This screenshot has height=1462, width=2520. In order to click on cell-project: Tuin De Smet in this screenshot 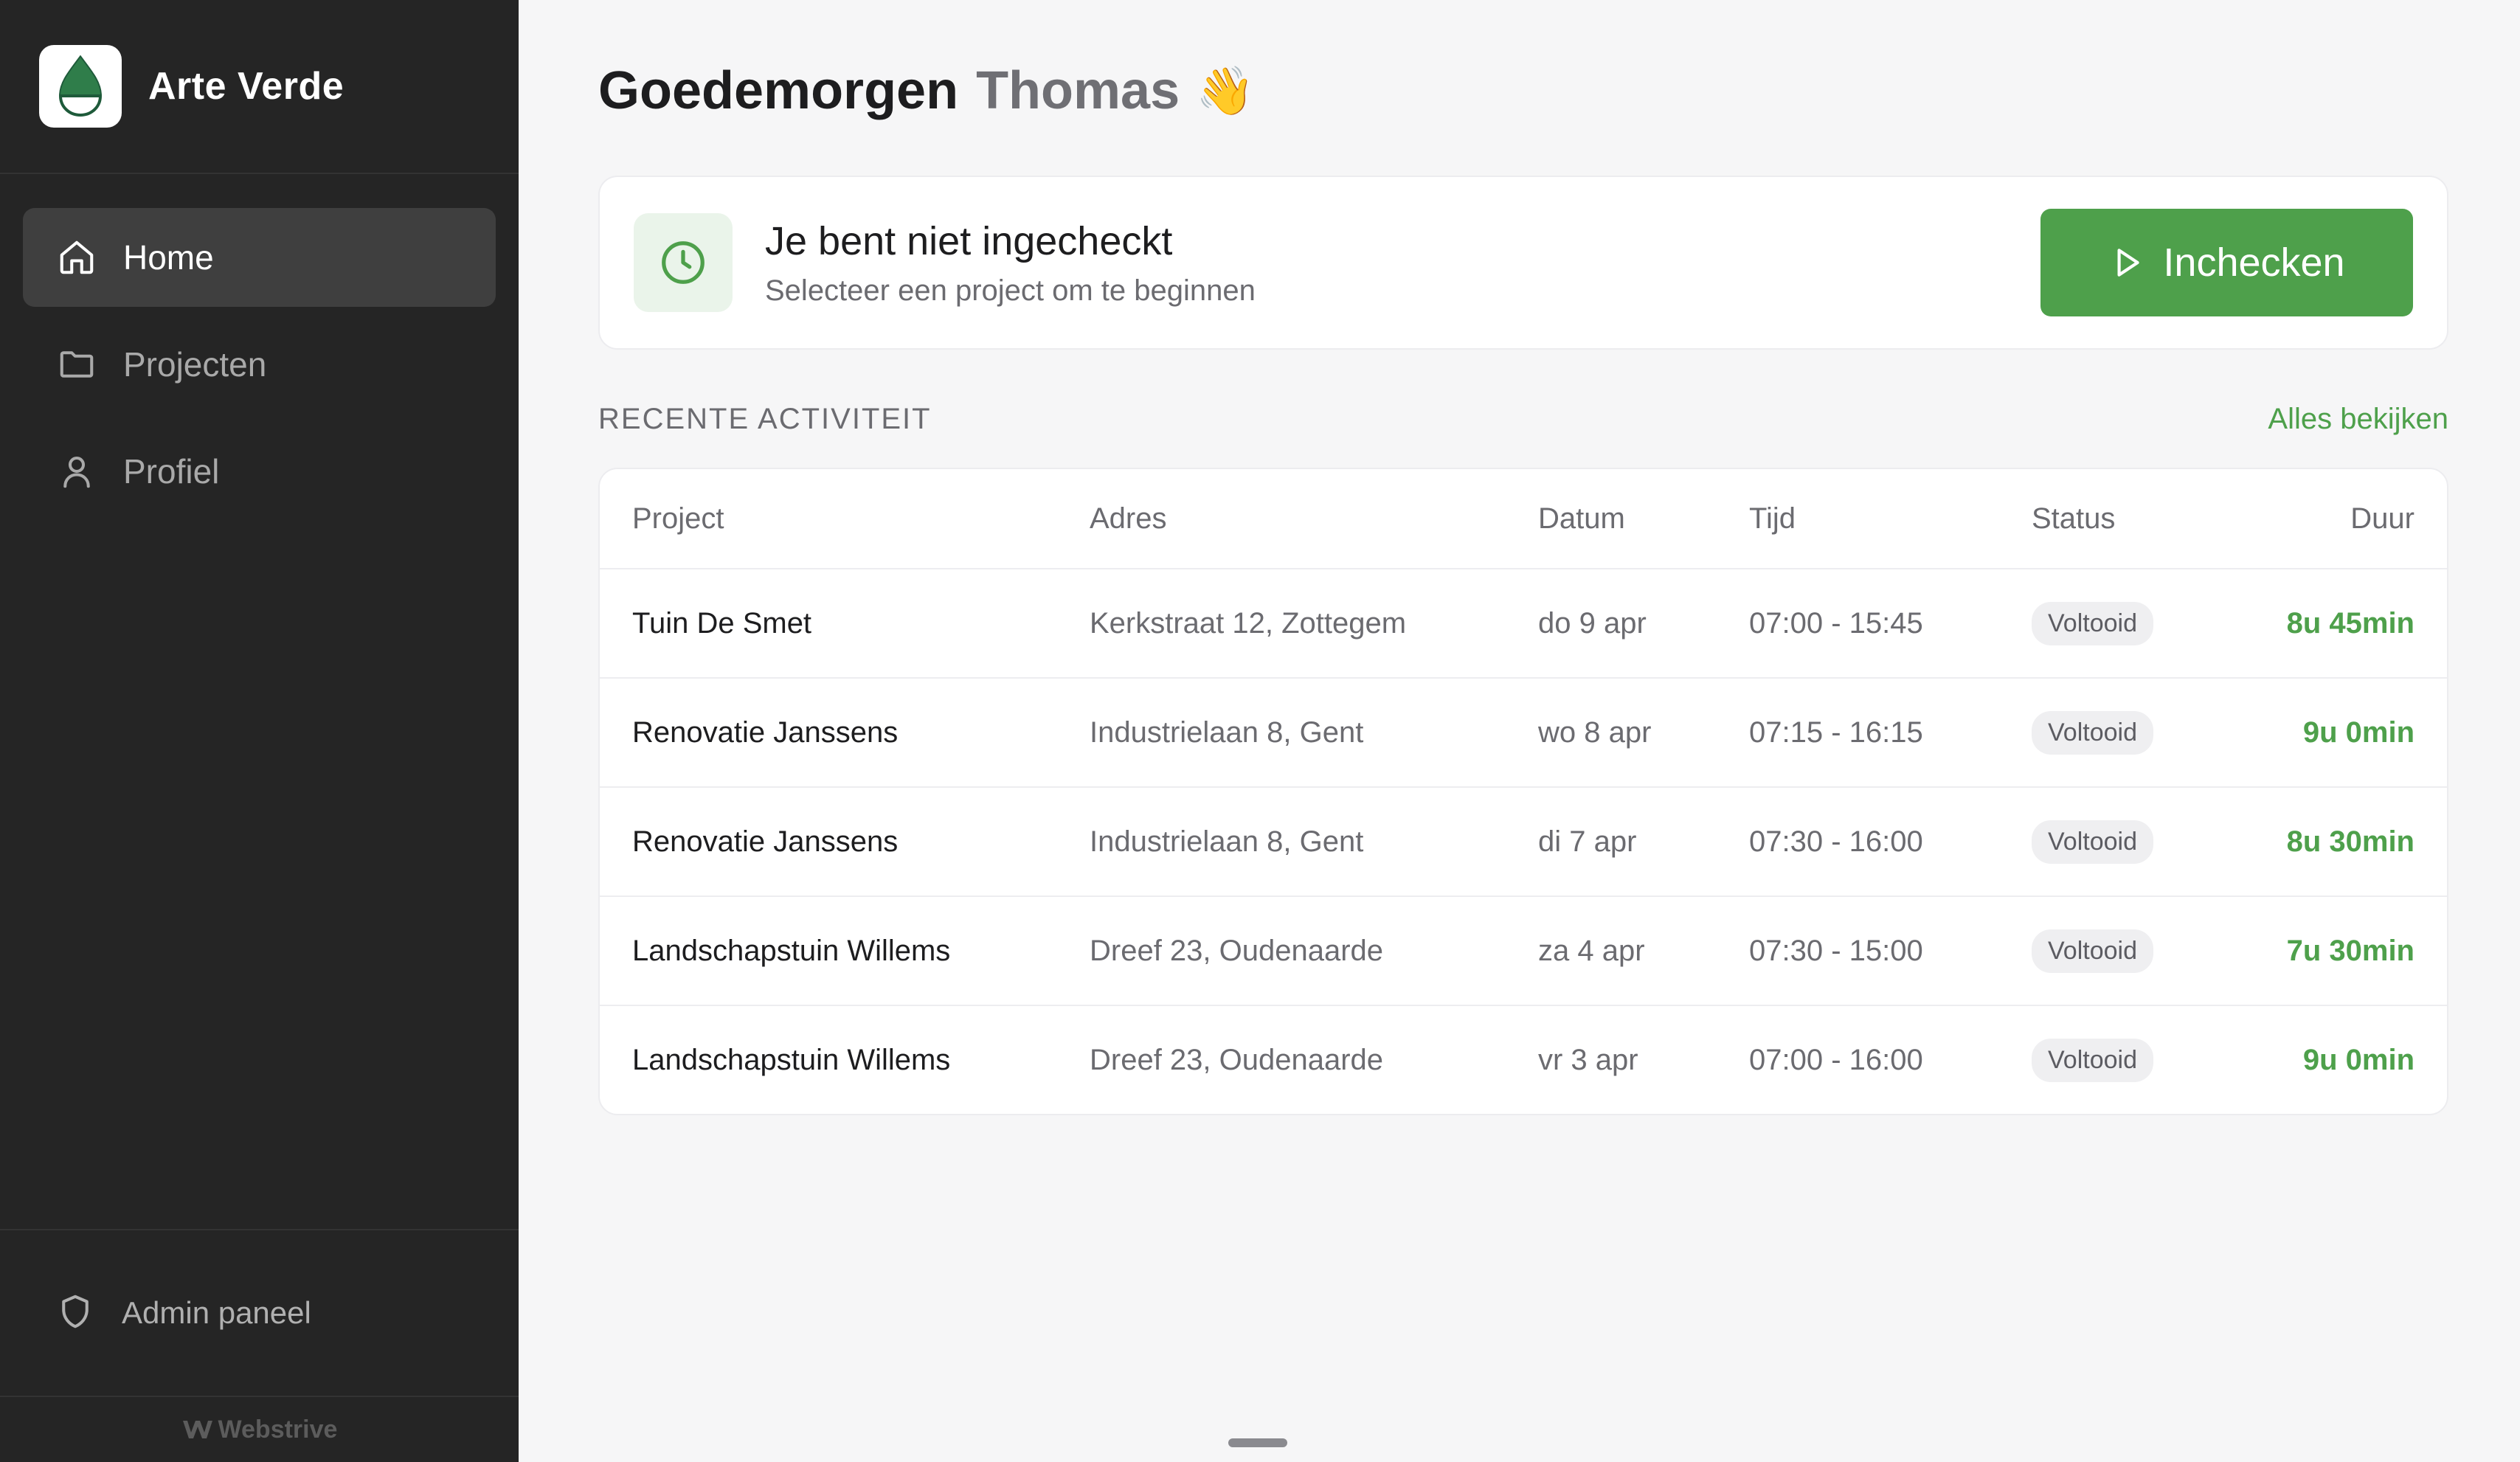, I will do `click(722, 623)`.